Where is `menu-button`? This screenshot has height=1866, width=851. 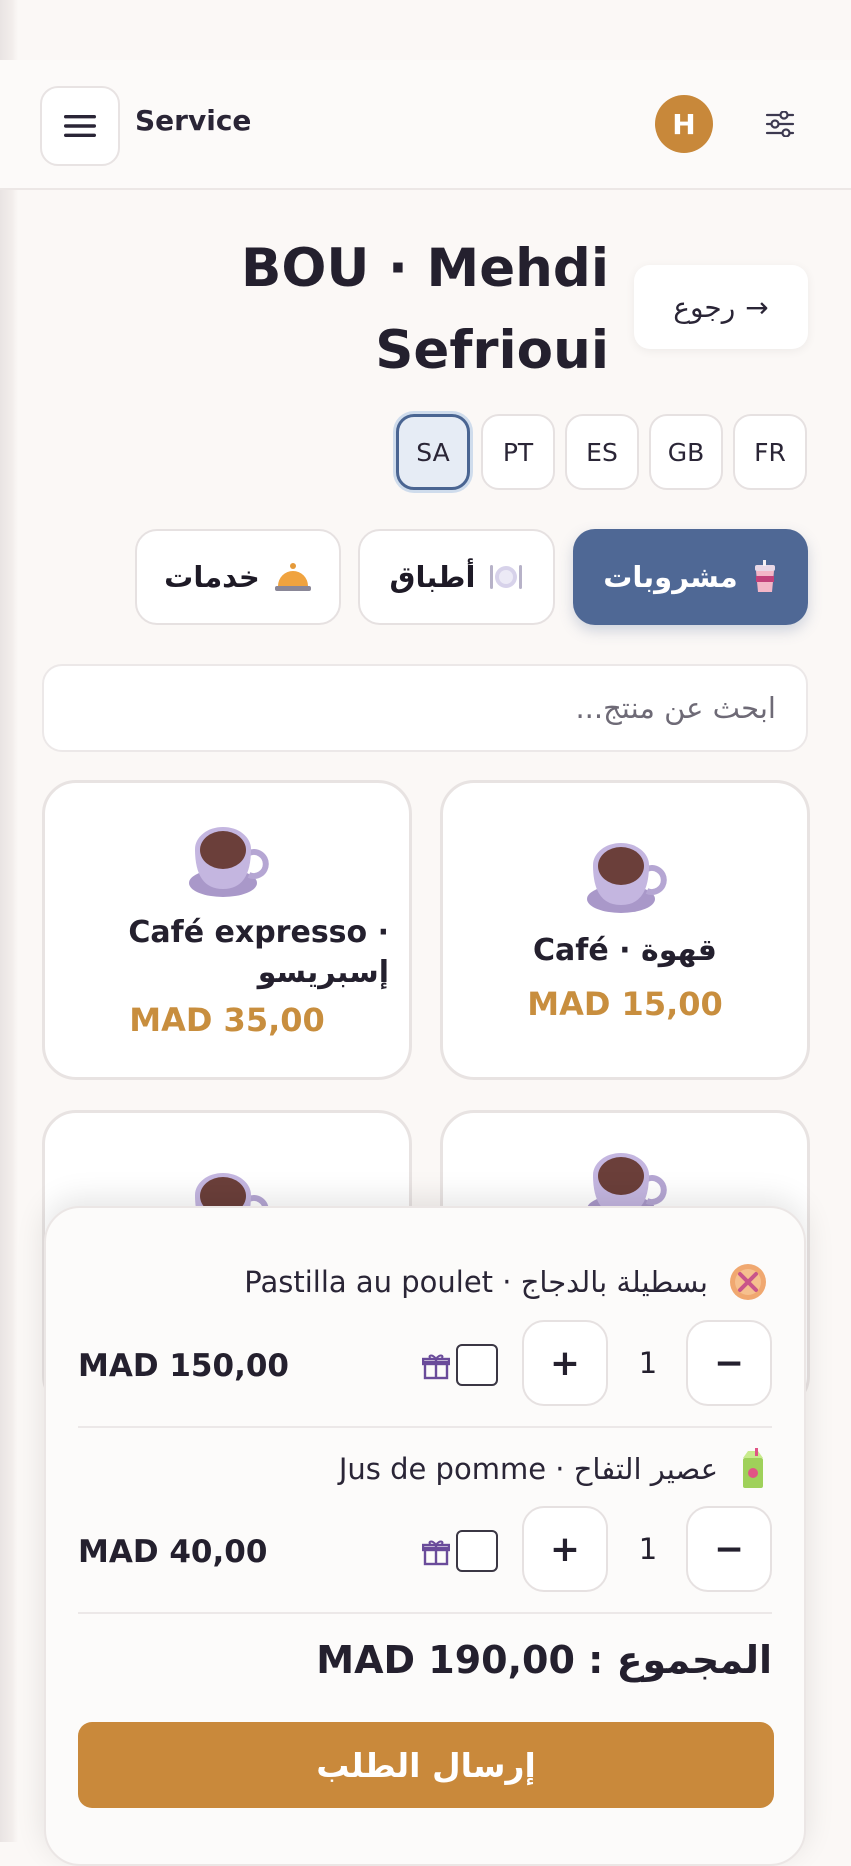
menu-button is located at coordinates (80, 126).